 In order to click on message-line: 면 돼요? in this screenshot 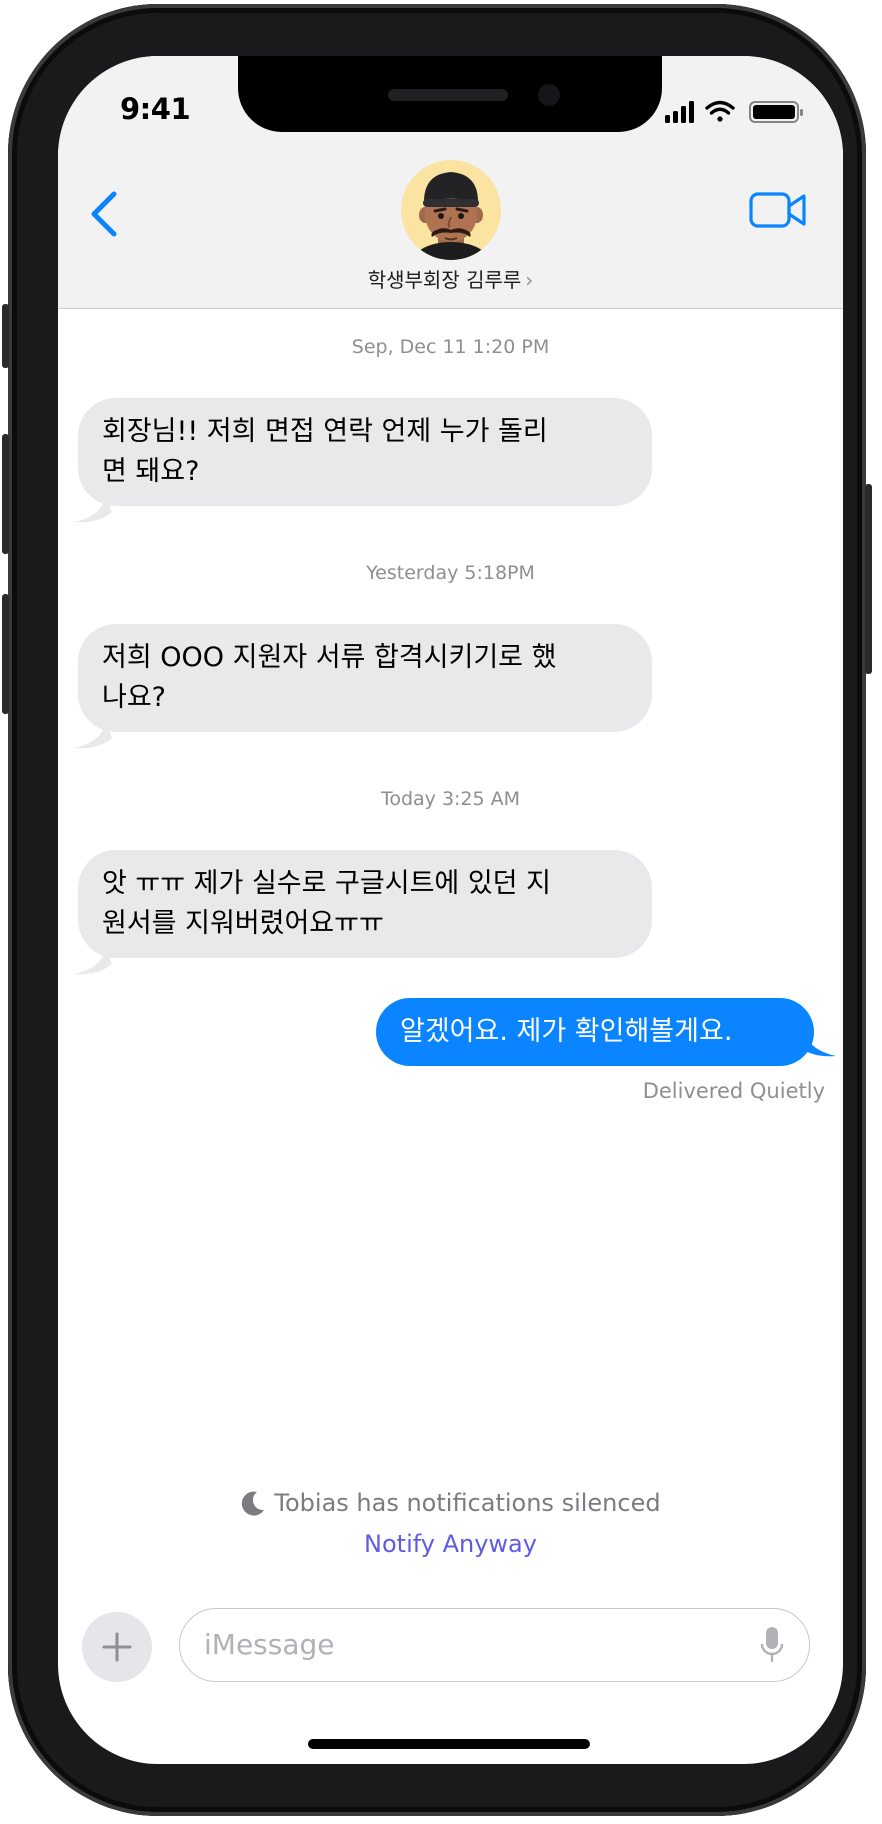, I will do `click(151, 471)`.